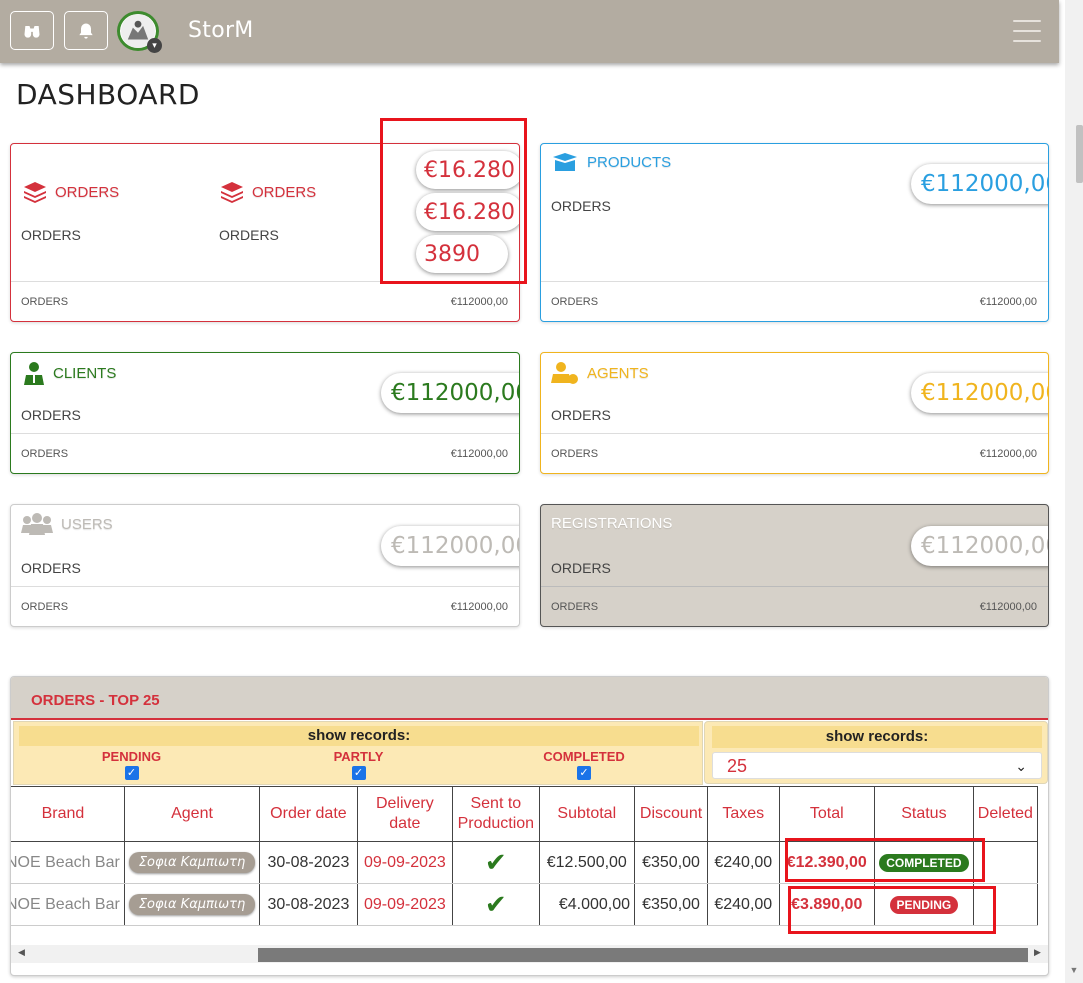 Image resolution: width=1083 pixels, height=983 pixels. Describe the element at coordinates (587, 904) in the screenshot. I see `cell-subtotal: €4.000,00` at that location.